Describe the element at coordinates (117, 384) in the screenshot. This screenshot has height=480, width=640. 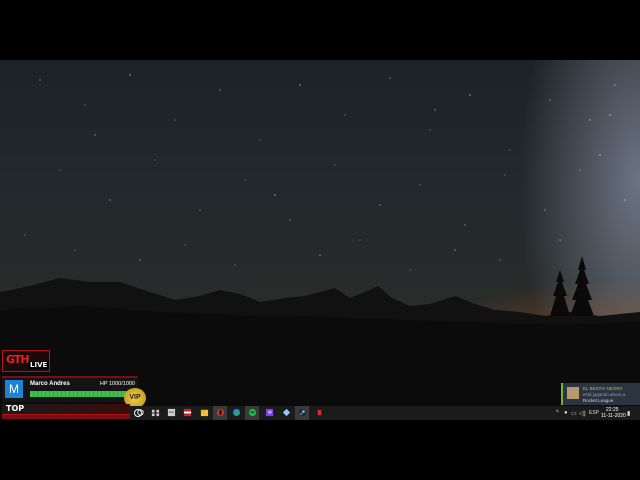
I see `hp-text: HP 1000/1000` at that location.